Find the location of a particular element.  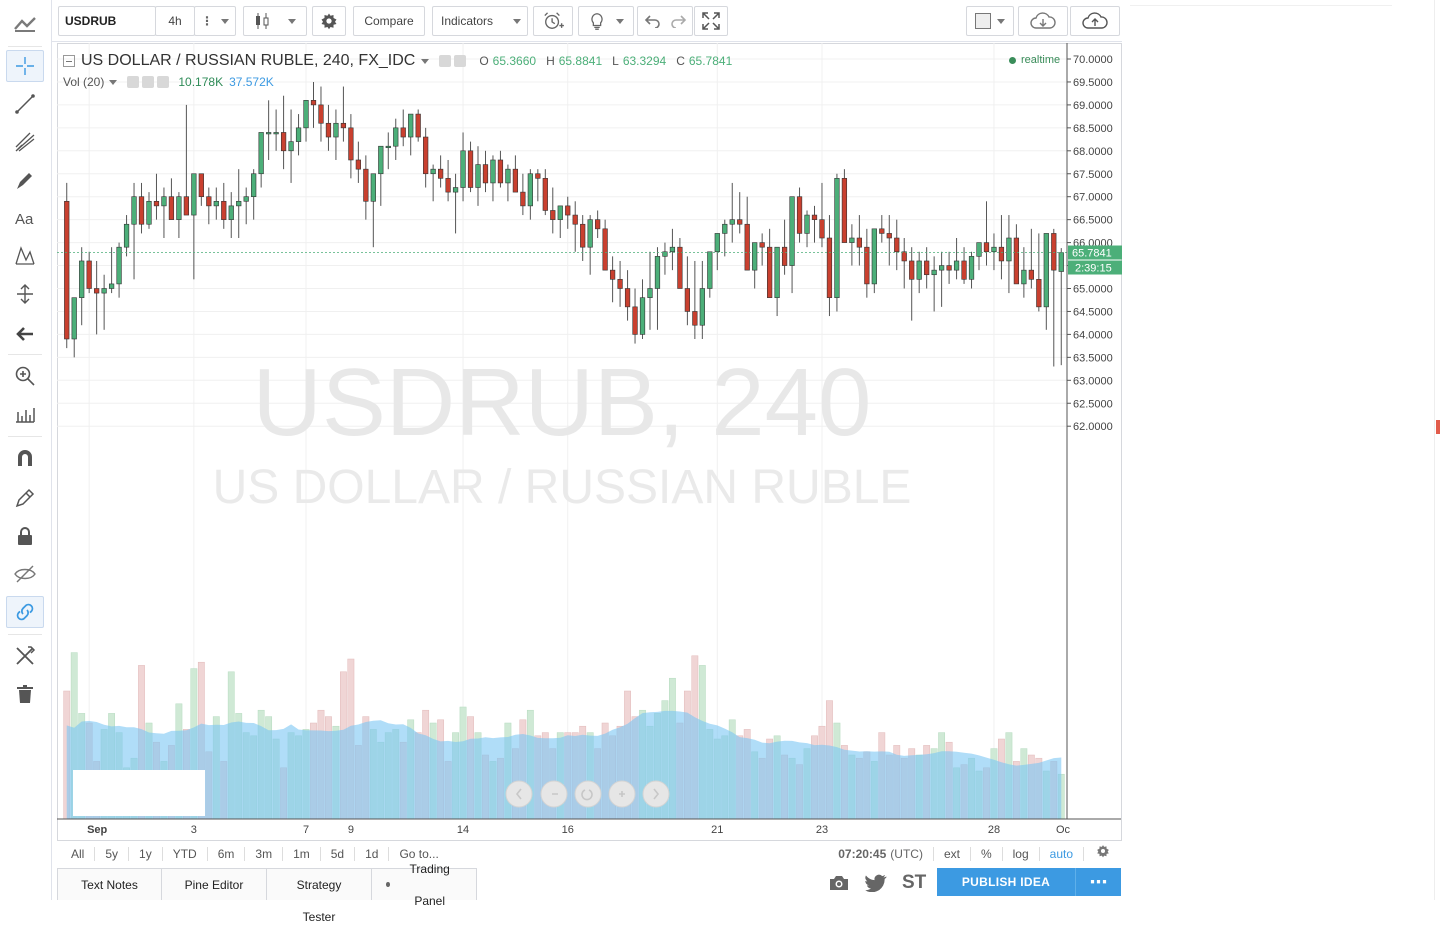

scroll-right-button is located at coordinates (656, 794).